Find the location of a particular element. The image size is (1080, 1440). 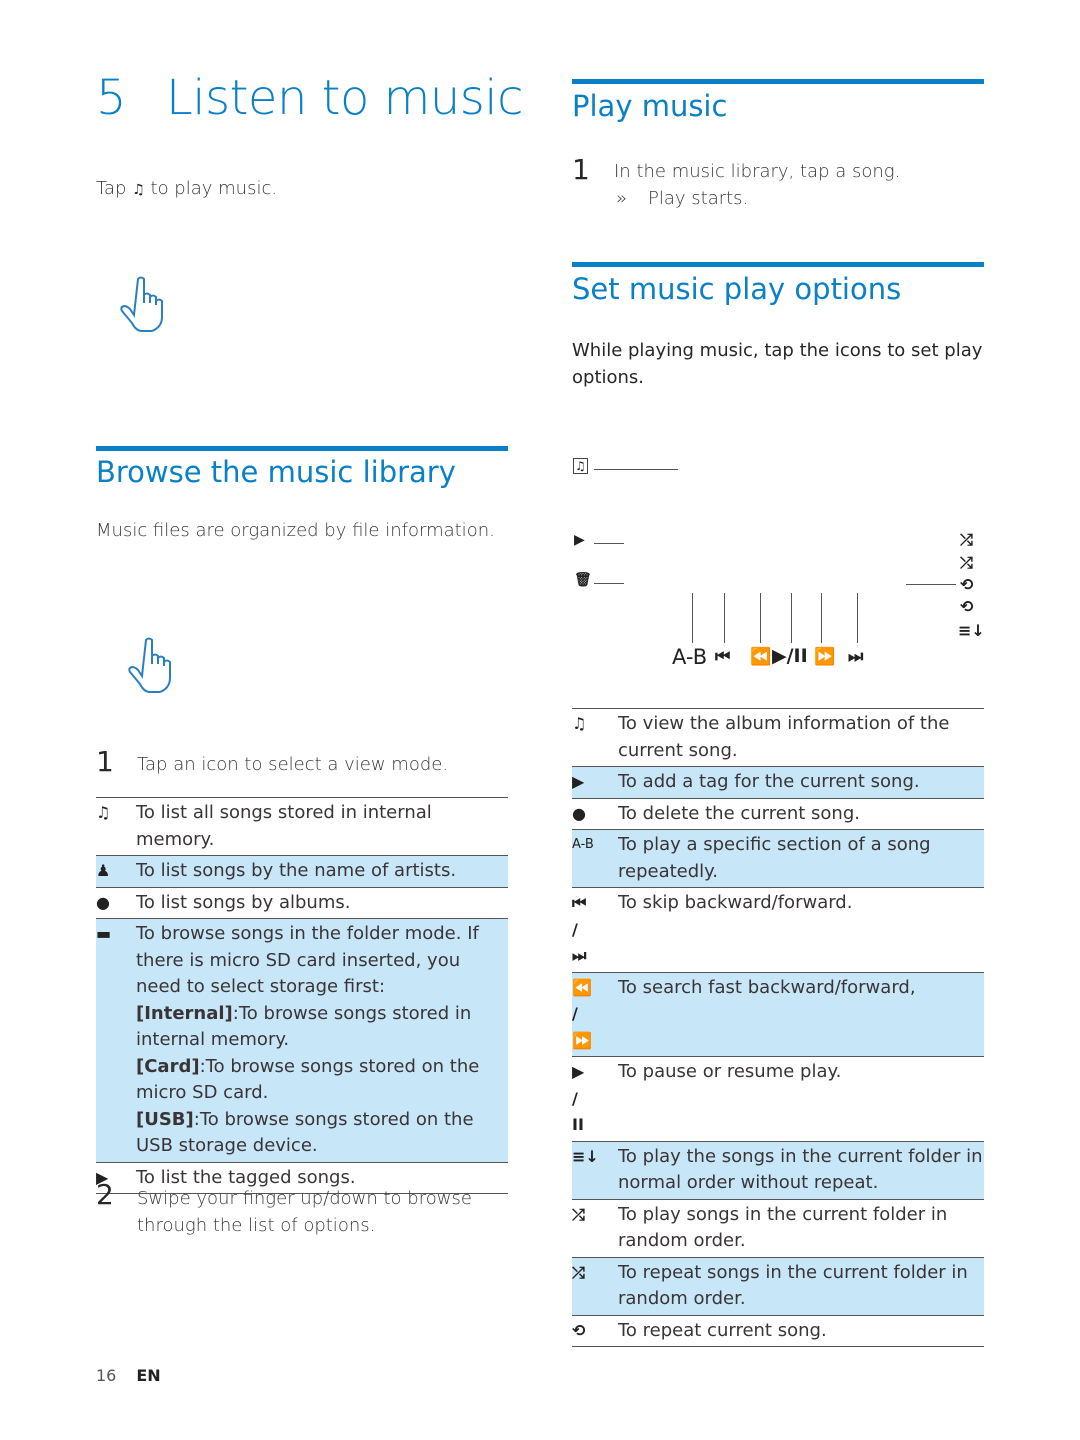

delete-icon: ● is located at coordinates (579, 813).